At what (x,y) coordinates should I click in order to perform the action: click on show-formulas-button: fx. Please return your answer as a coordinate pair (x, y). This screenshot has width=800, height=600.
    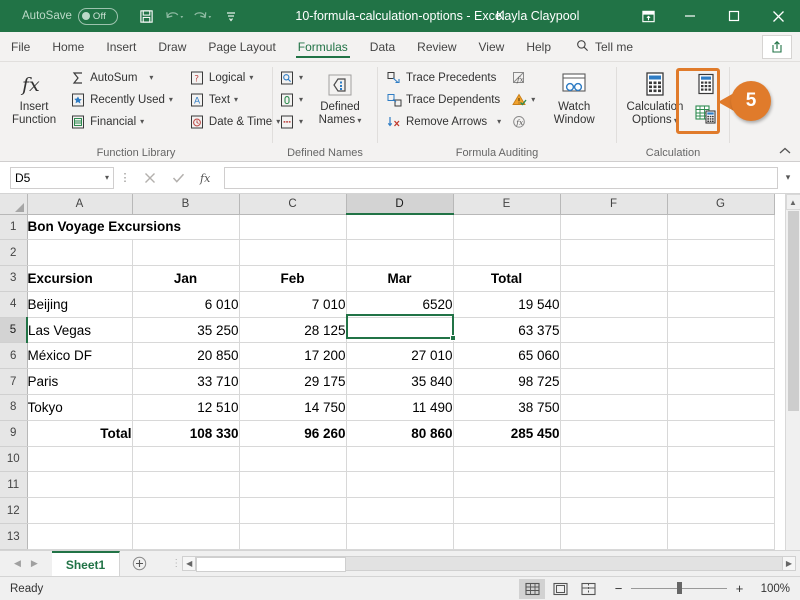
    Looking at the image, I should click on (523, 78).